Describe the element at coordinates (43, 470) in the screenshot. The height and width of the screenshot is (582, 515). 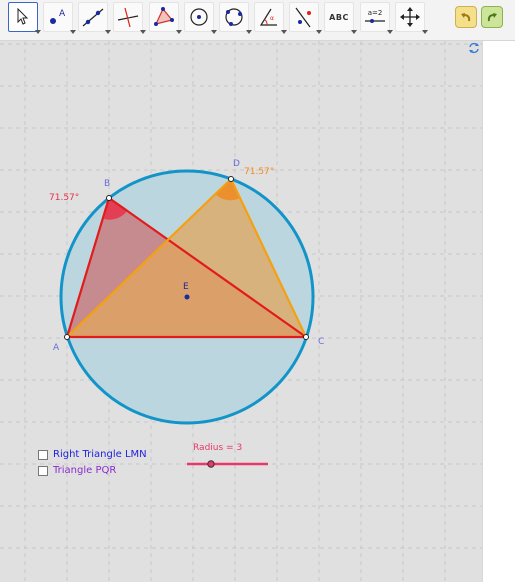
I see `checkbox-pqr-box` at that location.